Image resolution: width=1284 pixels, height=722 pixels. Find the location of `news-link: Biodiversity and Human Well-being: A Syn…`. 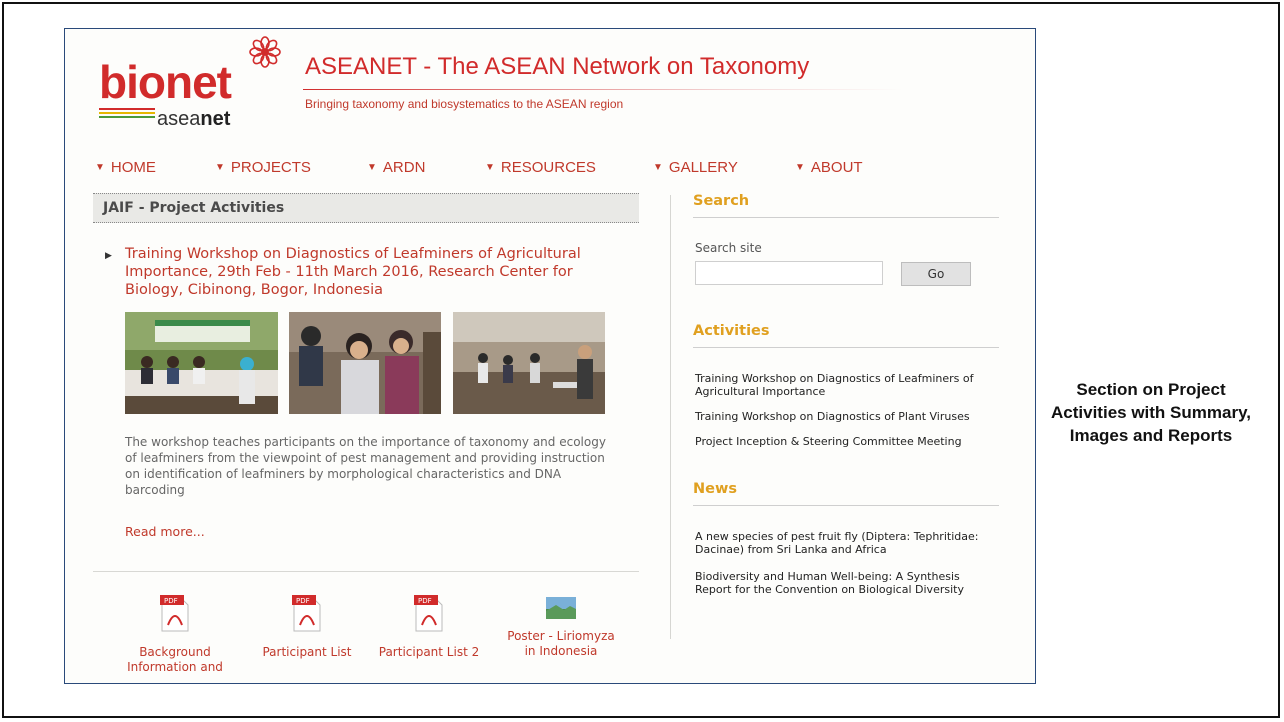

news-link: Biodiversity and Human Well-being: A Syn… is located at coordinates (845, 583).